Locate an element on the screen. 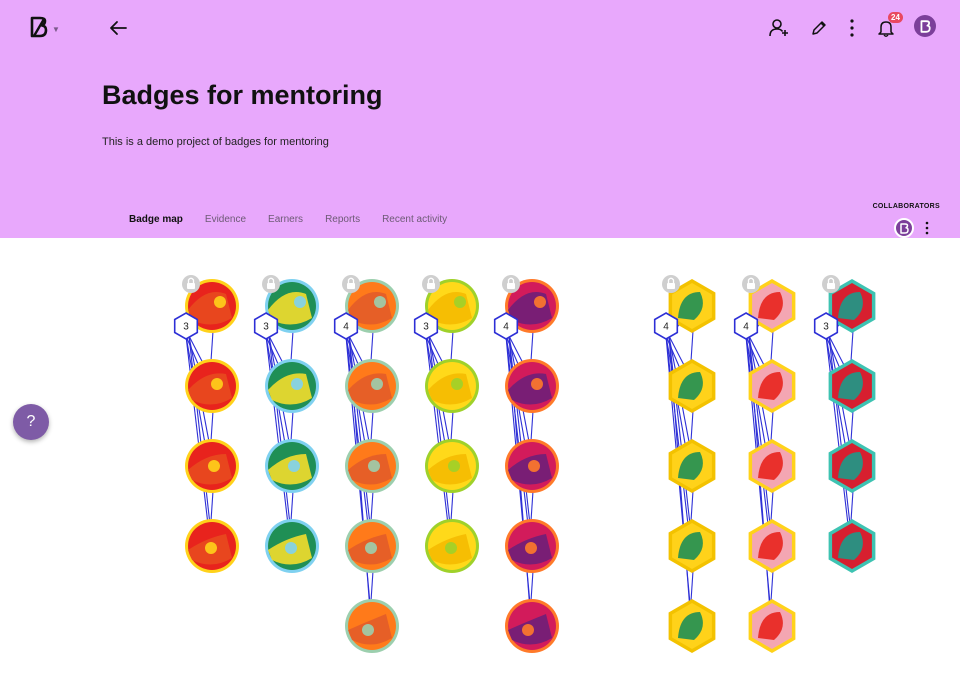 This screenshot has height=691, width=960. notification-count-badge: 24 is located at coordinates (895, 17).